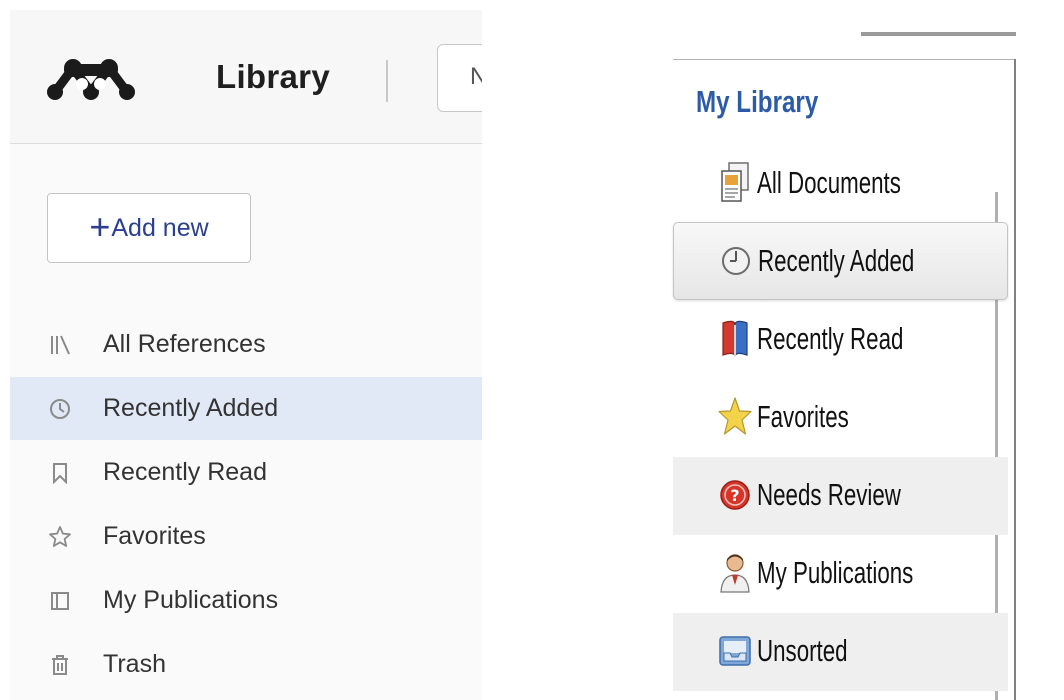 The height and width of the screenshot is (700, 1064). Describe the element at coordinates (735, 182) in the screenshot. I see `documents-icon` at that location.